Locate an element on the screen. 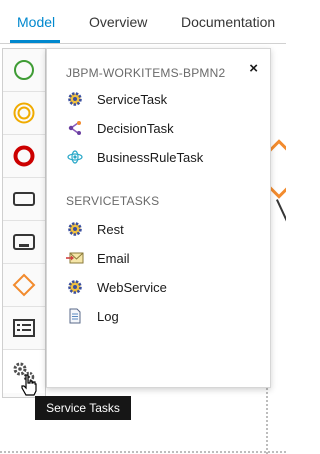 This screenshot has height=454, width=320. palette-entry-webservice: WebService is located at coordinates (161, 287).